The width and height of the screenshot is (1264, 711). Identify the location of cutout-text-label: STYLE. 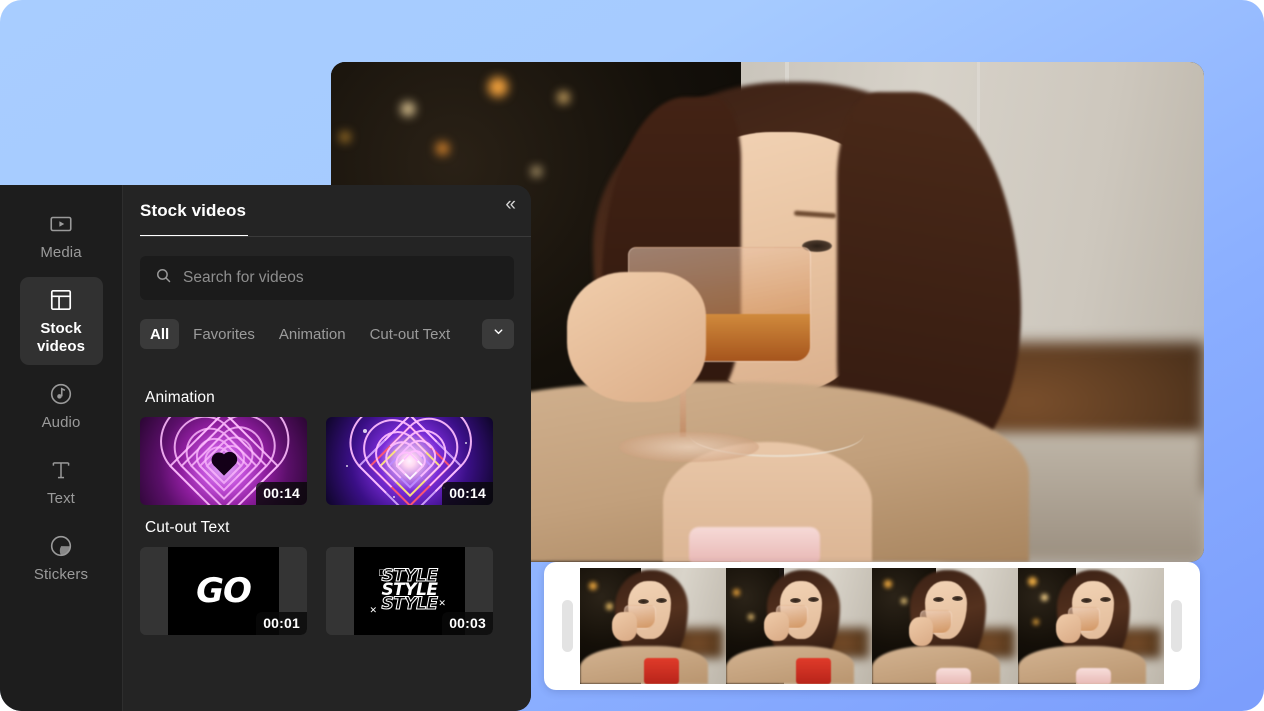
(410, 603).